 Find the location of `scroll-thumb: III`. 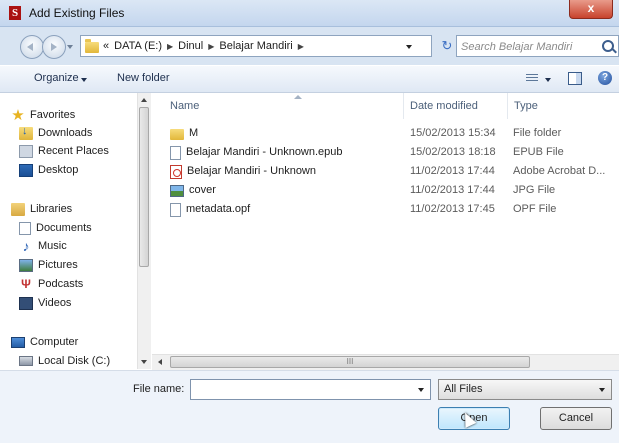

scroll-thumb: III is located at coordinates (350, 362).